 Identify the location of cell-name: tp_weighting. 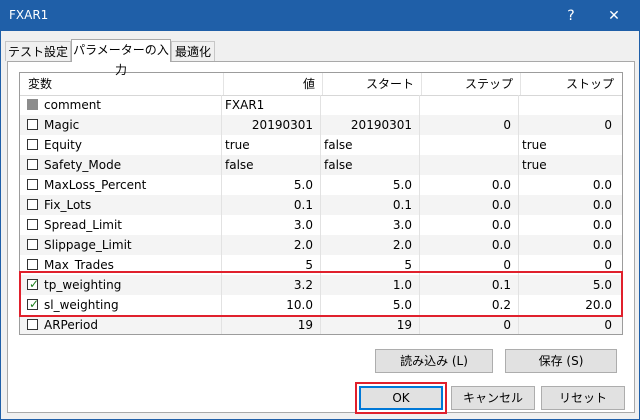
(83, 285).